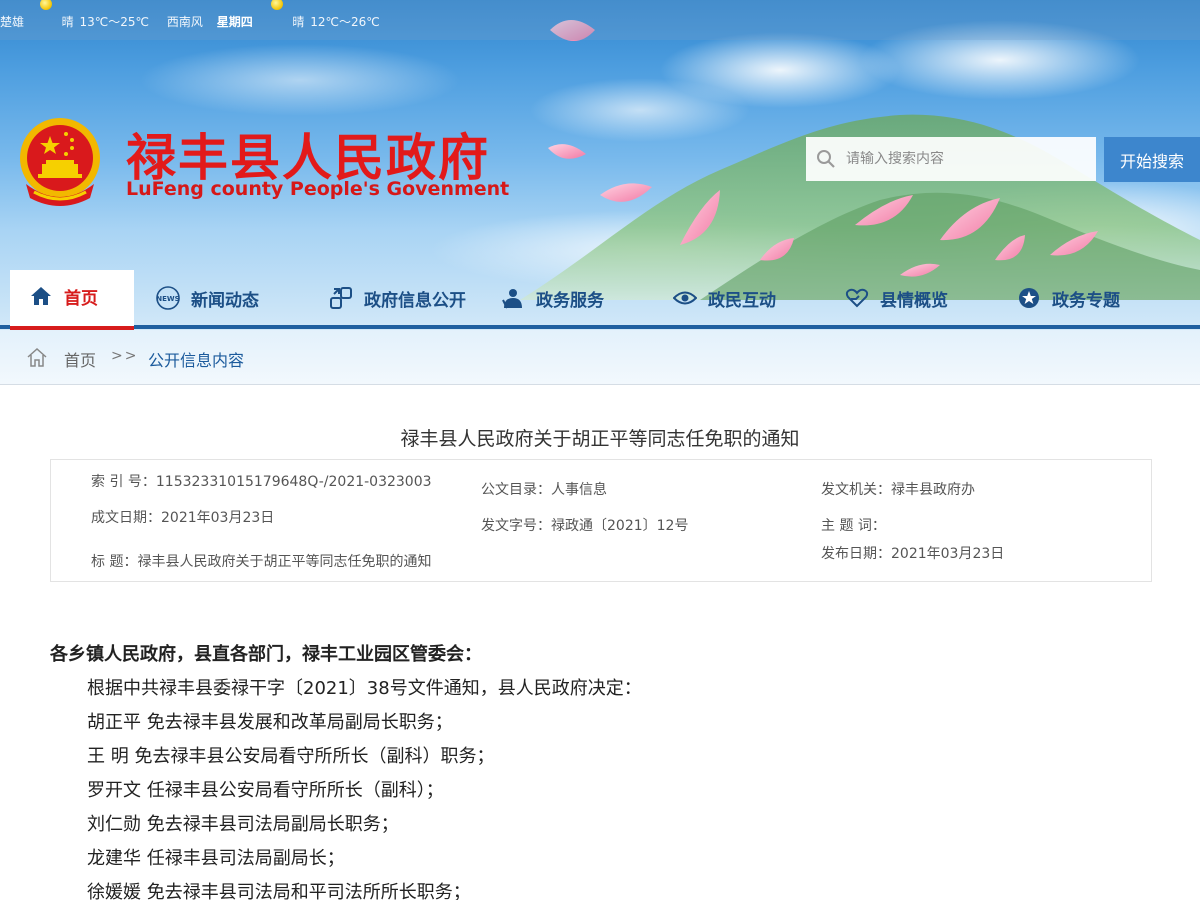 This screenshot has width=1200, height=900. Describe the element at coordinates (600, 20) in the screenshot. I see `weather-bar: 楚雄 晴 13℃～25℃ 西南风 星期四 晴 12℃～26℃` at that location.